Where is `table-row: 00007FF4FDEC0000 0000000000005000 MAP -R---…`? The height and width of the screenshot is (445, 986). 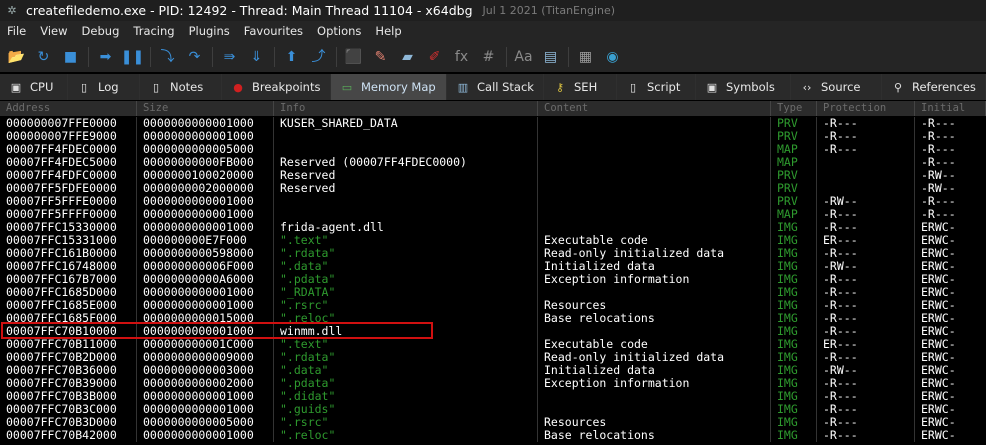 table-row: 00007FF4FDEC0000 0000000000005000 MAP -R---… is located at coordinates (493, 149).